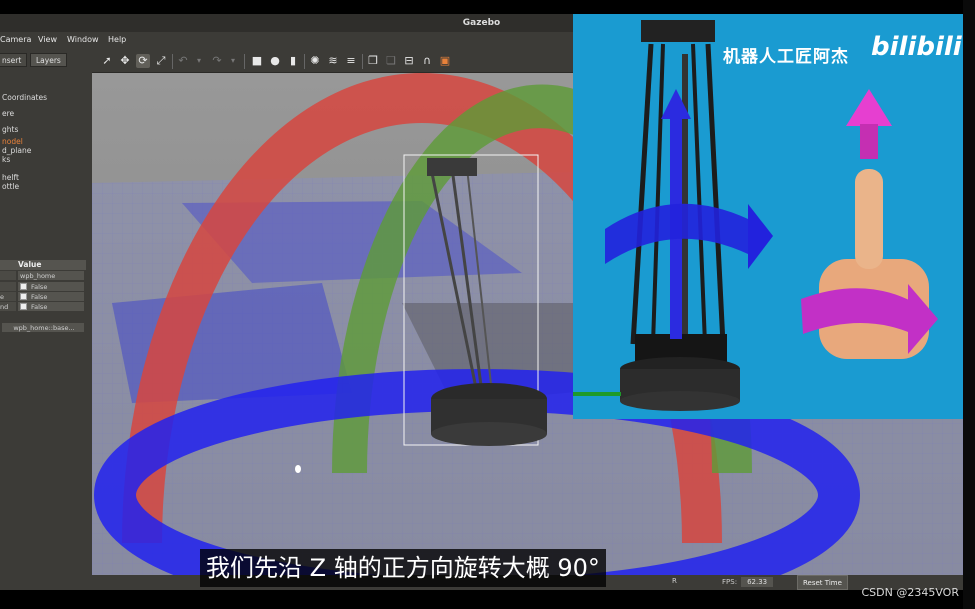  I want to click on properties-header: Value, so click(43, 265).